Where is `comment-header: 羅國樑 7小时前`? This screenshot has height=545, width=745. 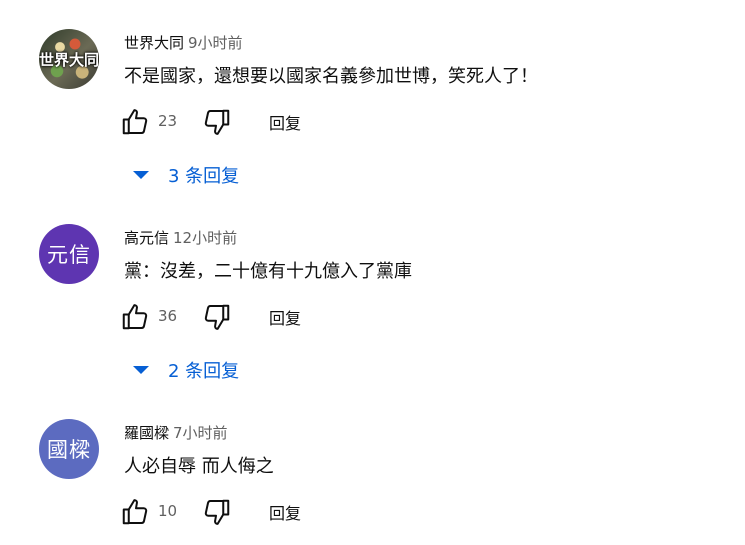 comment-header: 羅國樑 7小时前 is located at coordinates (176, 432).